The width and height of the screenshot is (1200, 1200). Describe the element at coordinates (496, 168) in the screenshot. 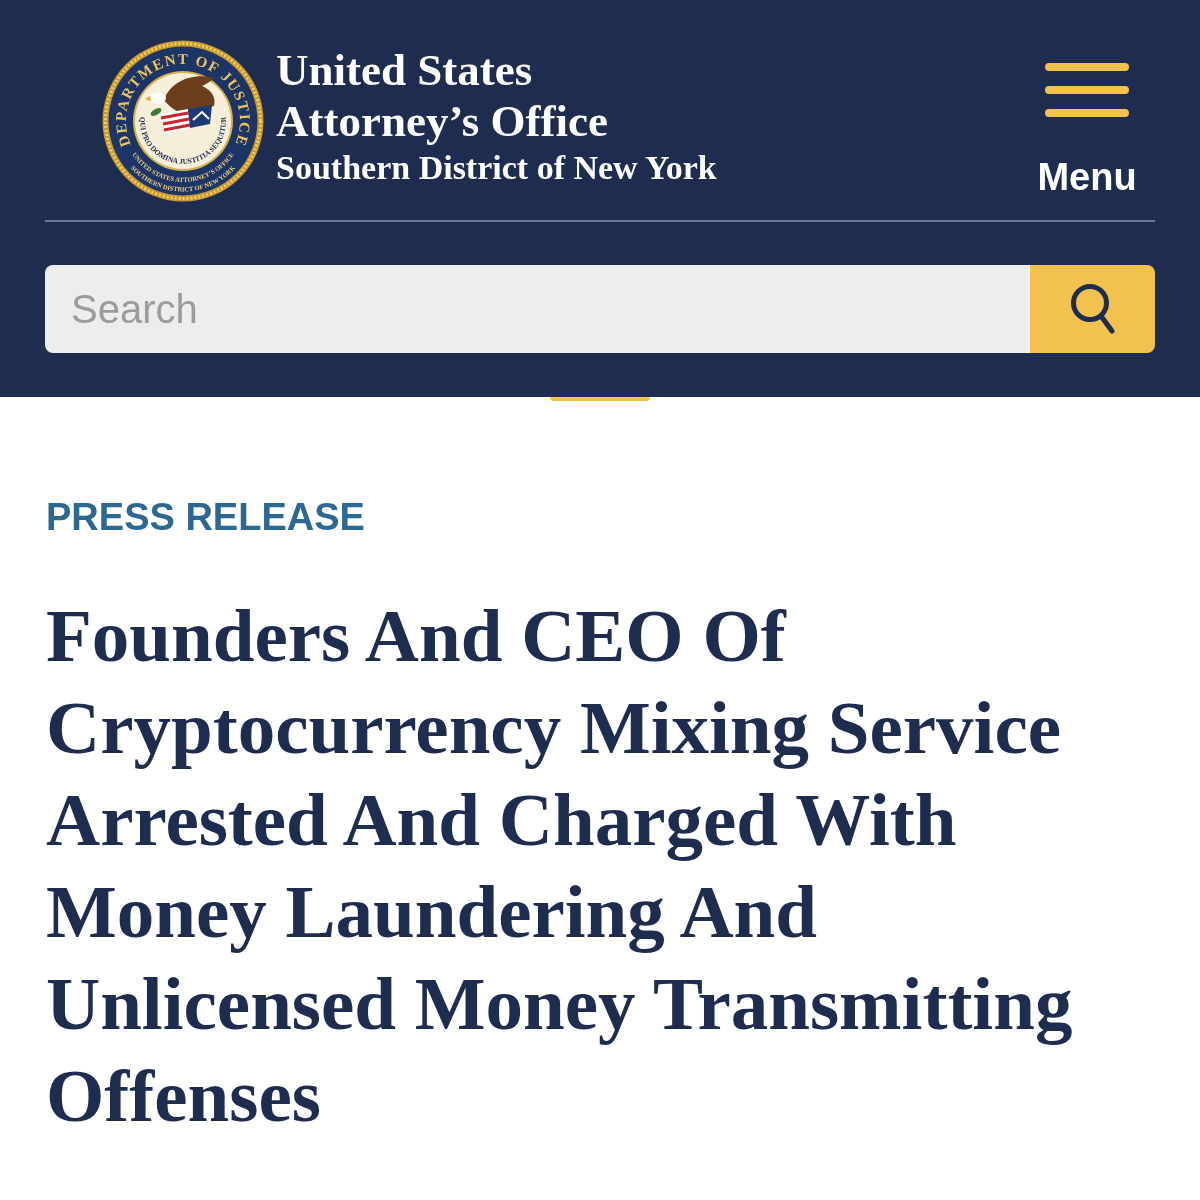

I see `district-name: Southern District of New York` at that location.